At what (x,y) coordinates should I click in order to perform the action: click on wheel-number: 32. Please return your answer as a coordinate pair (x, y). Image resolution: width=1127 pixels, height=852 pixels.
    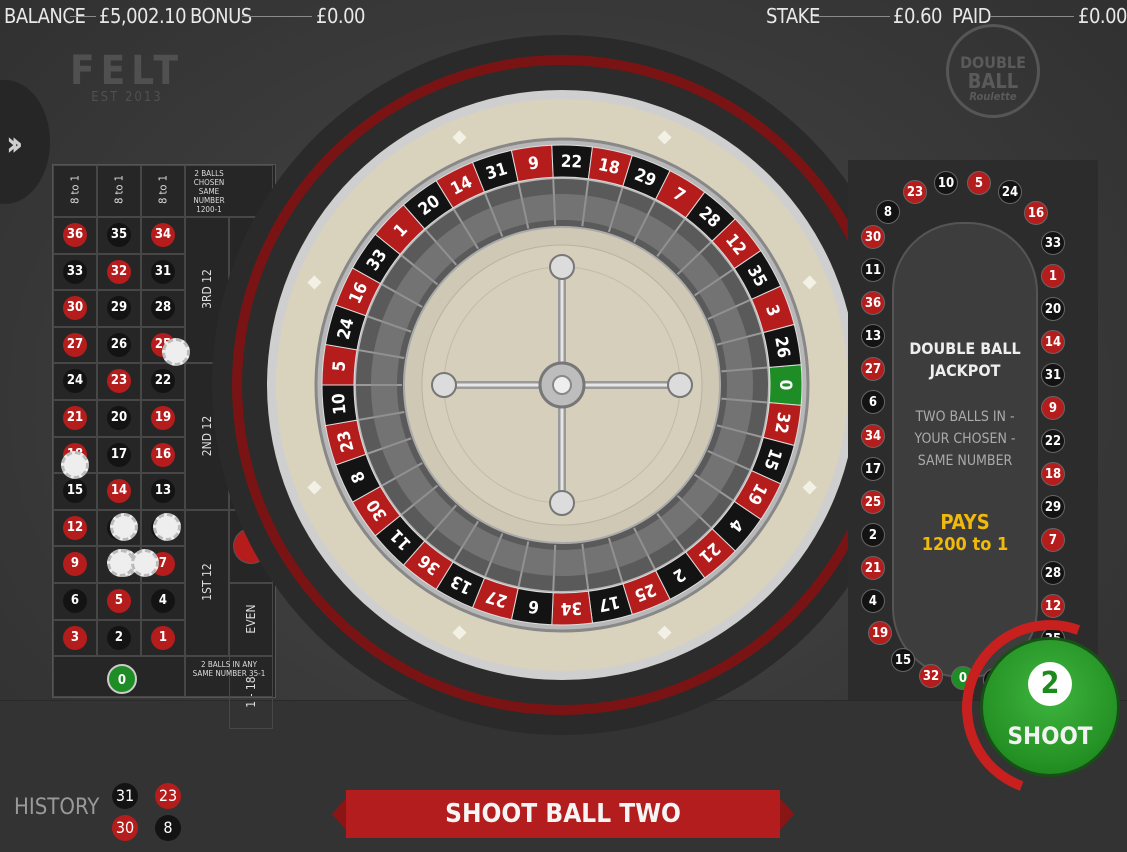
    Looking at the image, I should click on (781, 423).